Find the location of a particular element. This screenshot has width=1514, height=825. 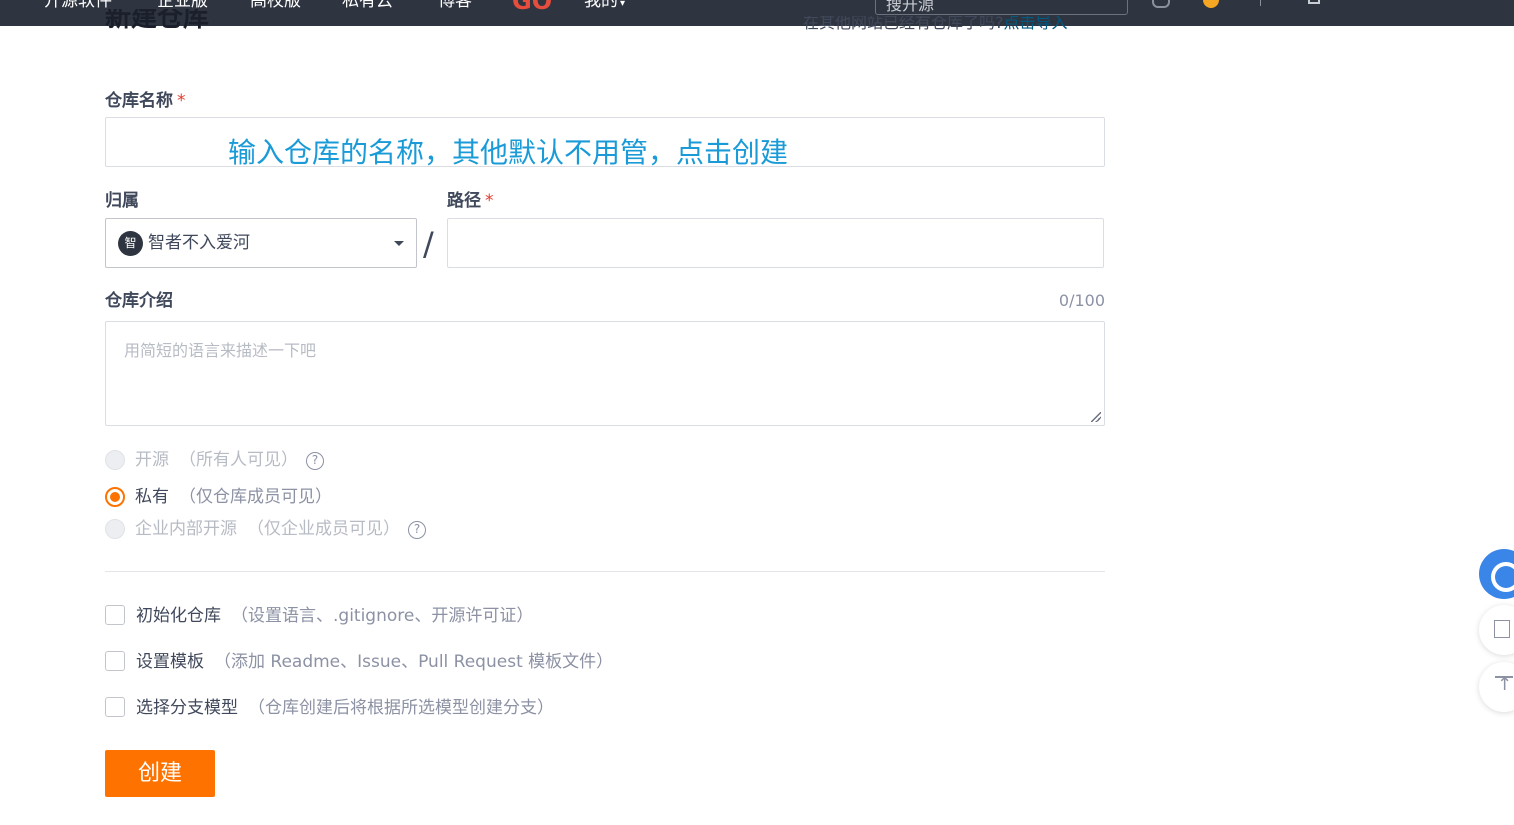

resize-handle-icon is located at coordinates (1096, 417).